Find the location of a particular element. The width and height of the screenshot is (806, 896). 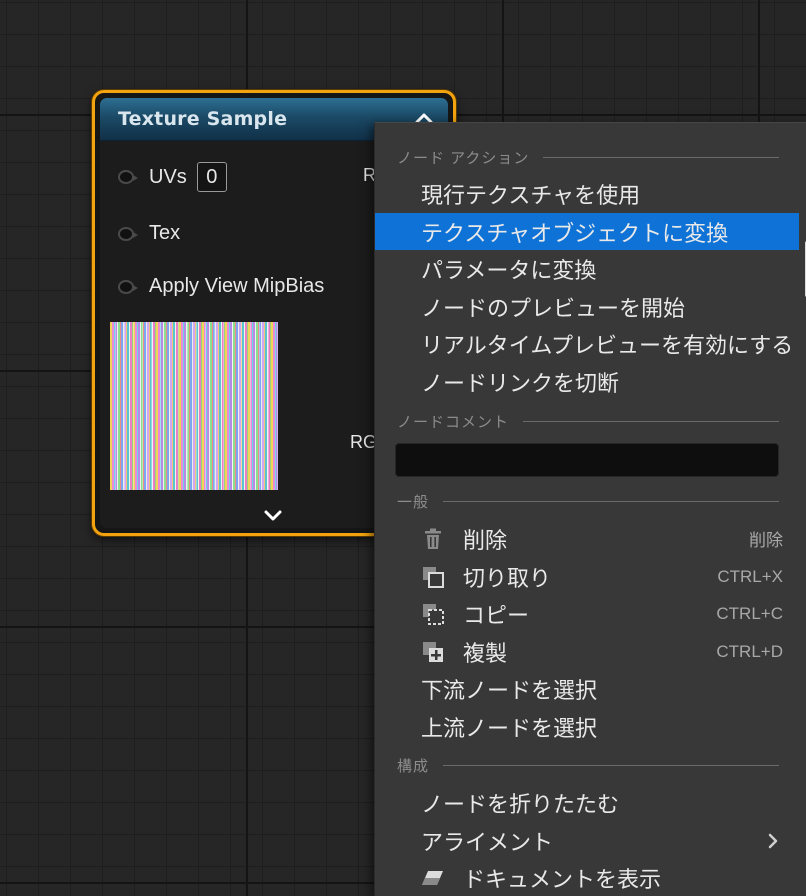

section-title: 一般 is located at coordinates (413, 502).